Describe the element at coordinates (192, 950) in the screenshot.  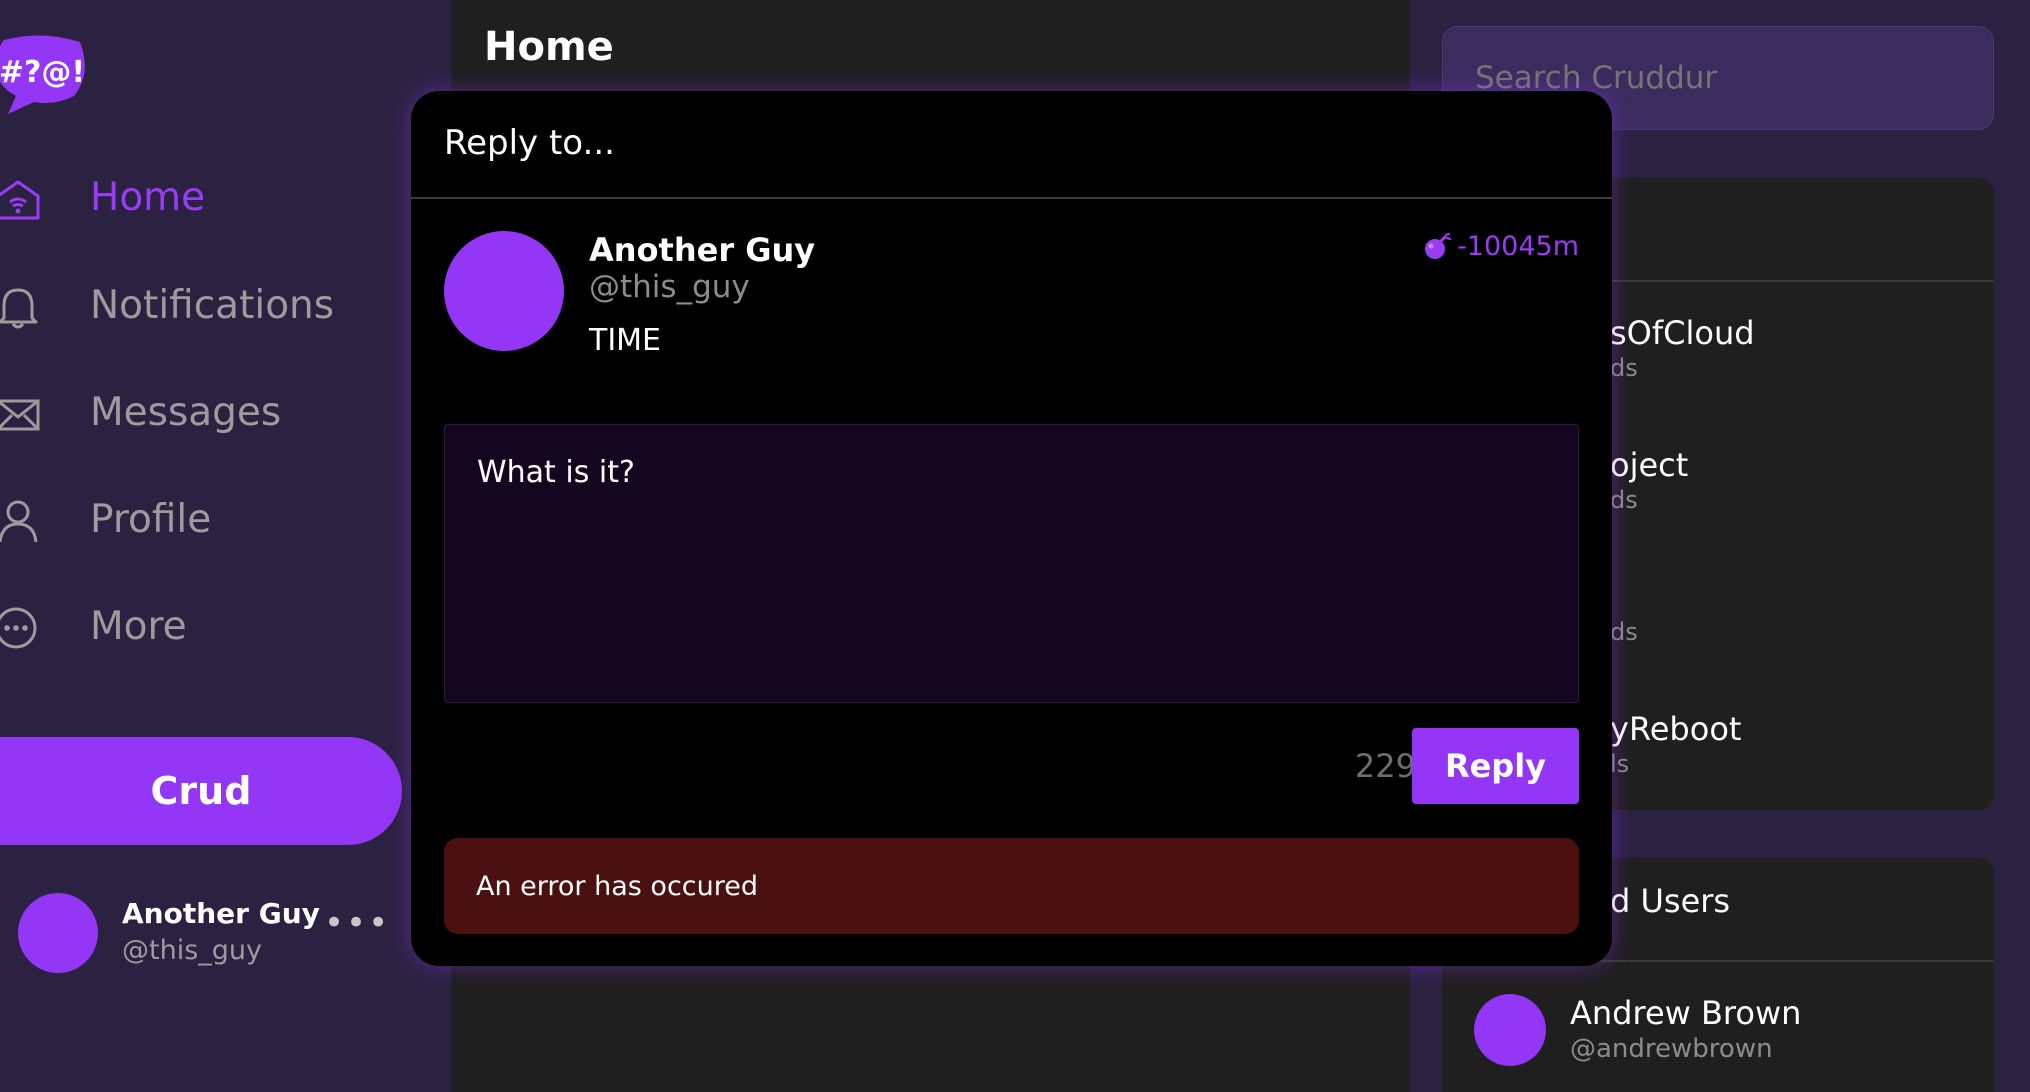
I see `current-user-handle: @this_guy` at that location.